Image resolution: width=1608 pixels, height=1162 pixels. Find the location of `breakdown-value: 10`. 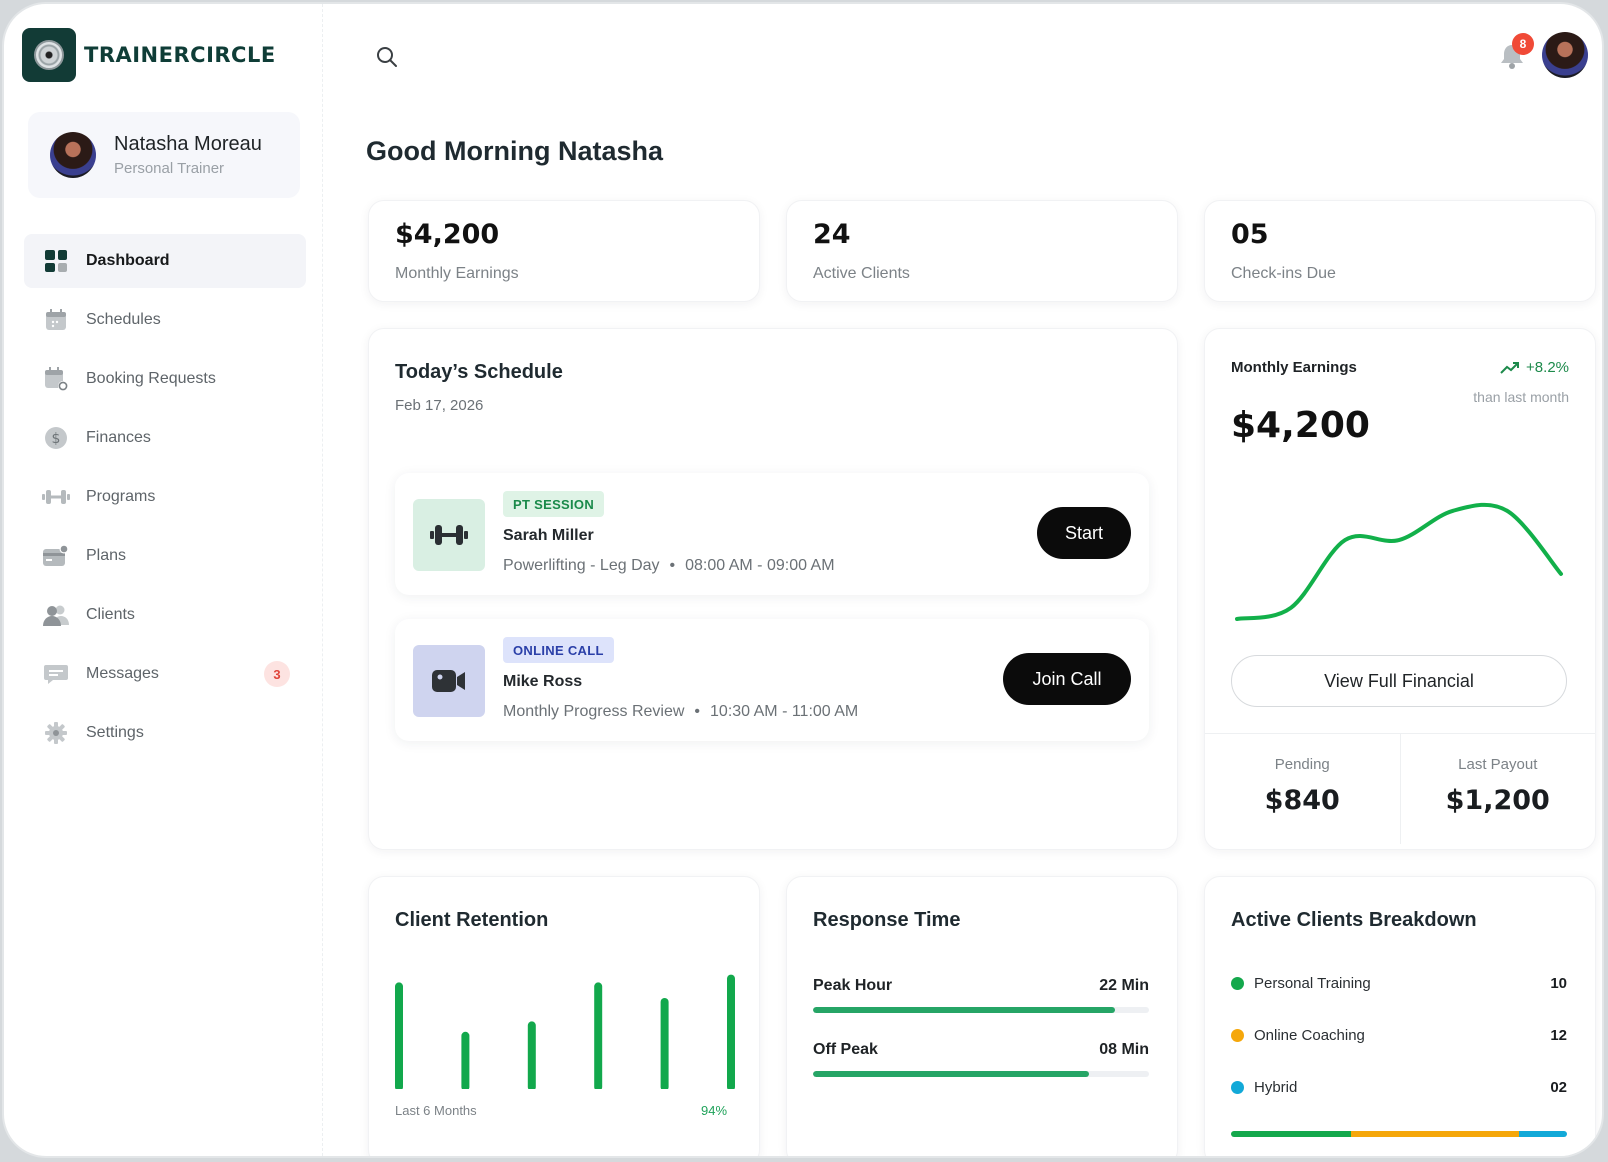

breakdown-value: 10 is located at coordinates (1558, 983).